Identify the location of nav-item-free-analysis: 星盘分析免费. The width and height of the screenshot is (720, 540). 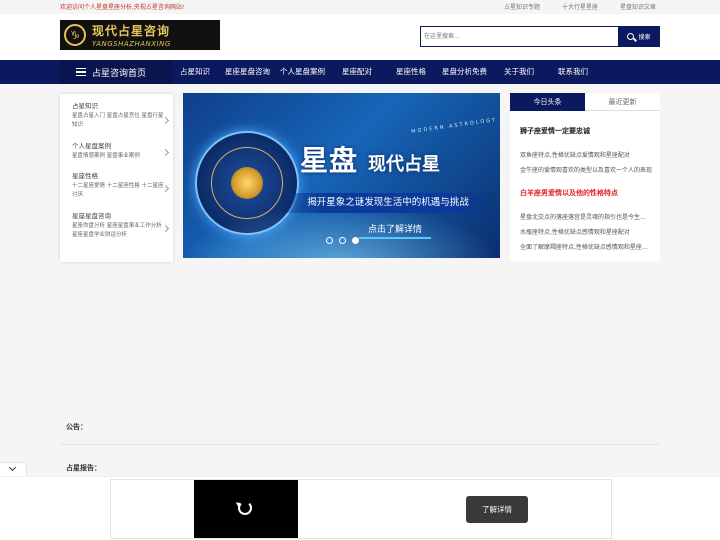
(464, 72).